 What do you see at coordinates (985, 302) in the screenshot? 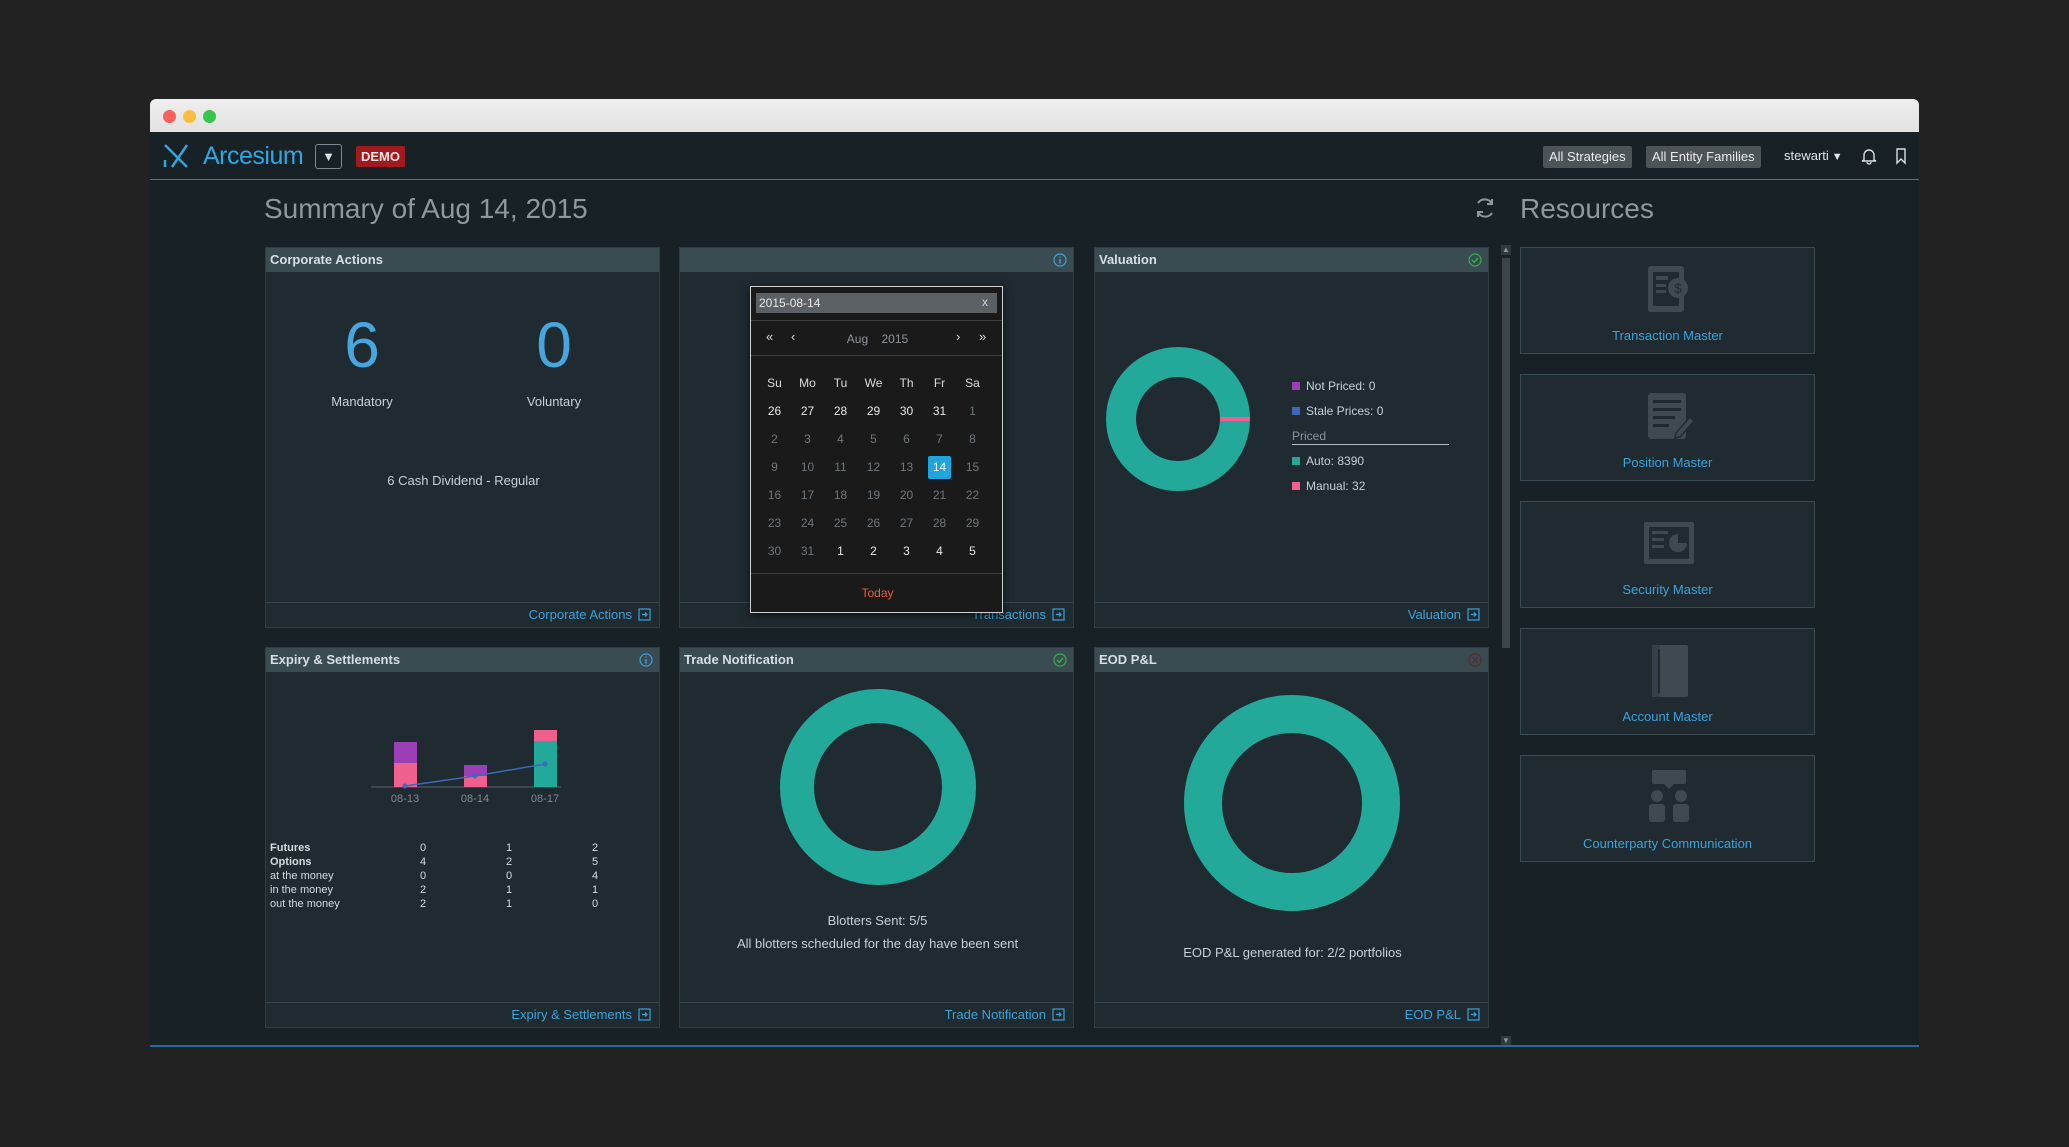
I see `date-clear-button: x` at bounding box center [985, 302].